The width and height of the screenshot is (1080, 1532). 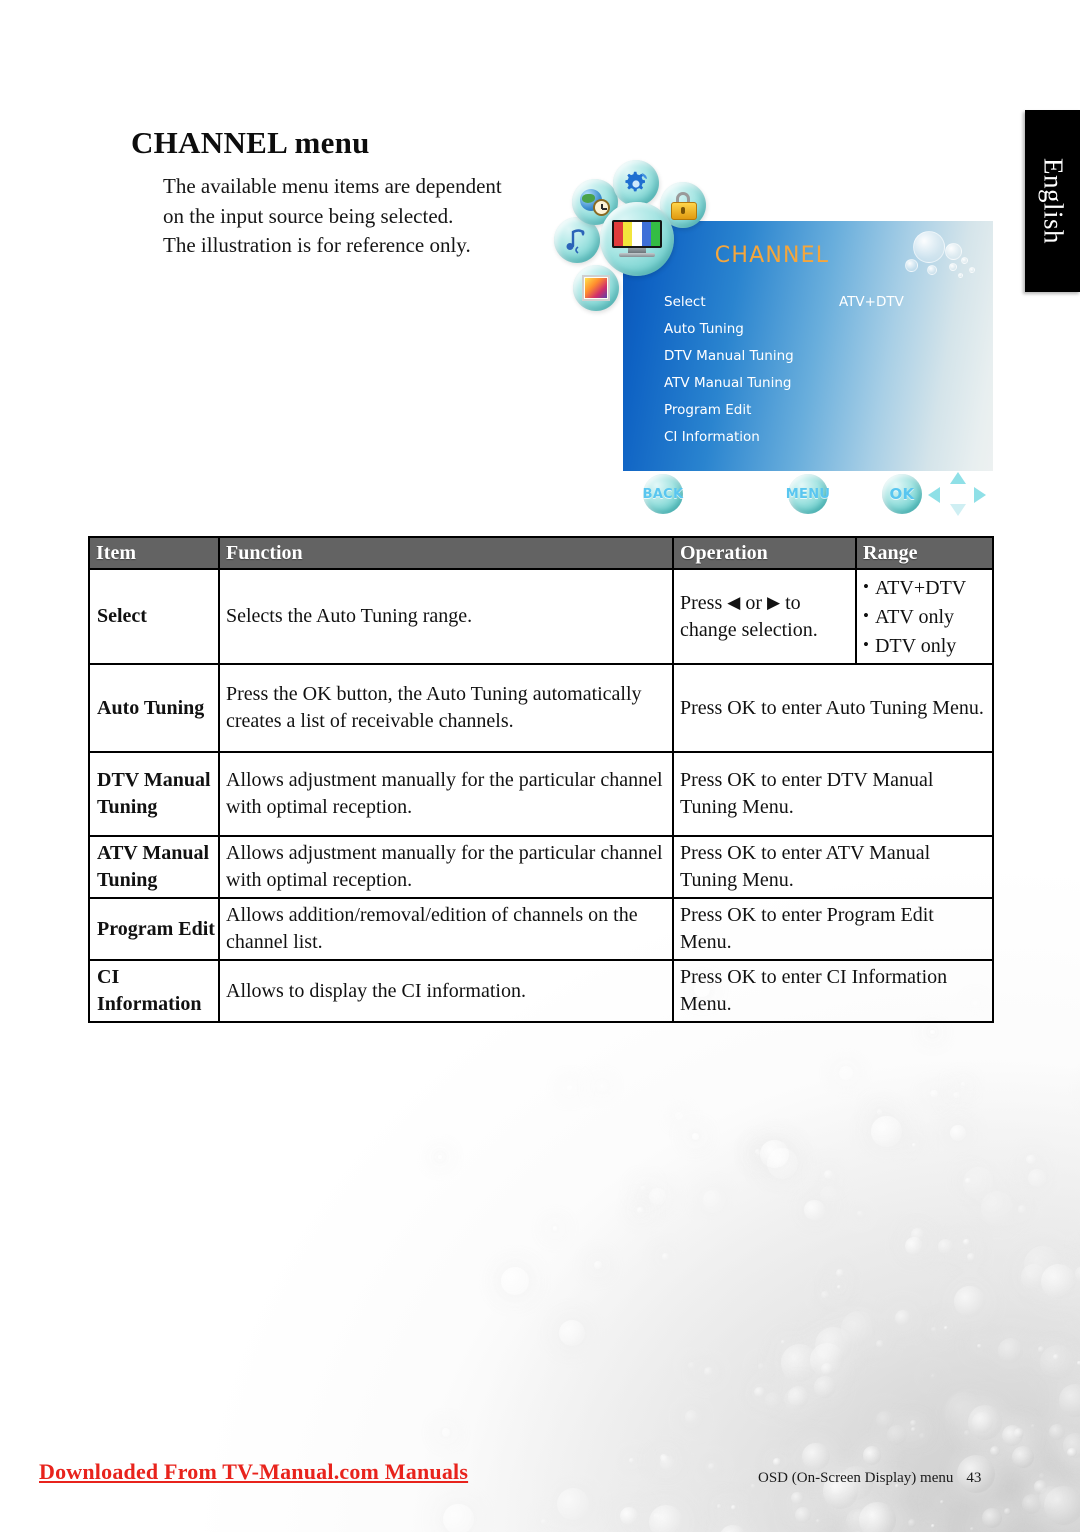 I want to click on tv-base-shape, so click(x=637, y=255).